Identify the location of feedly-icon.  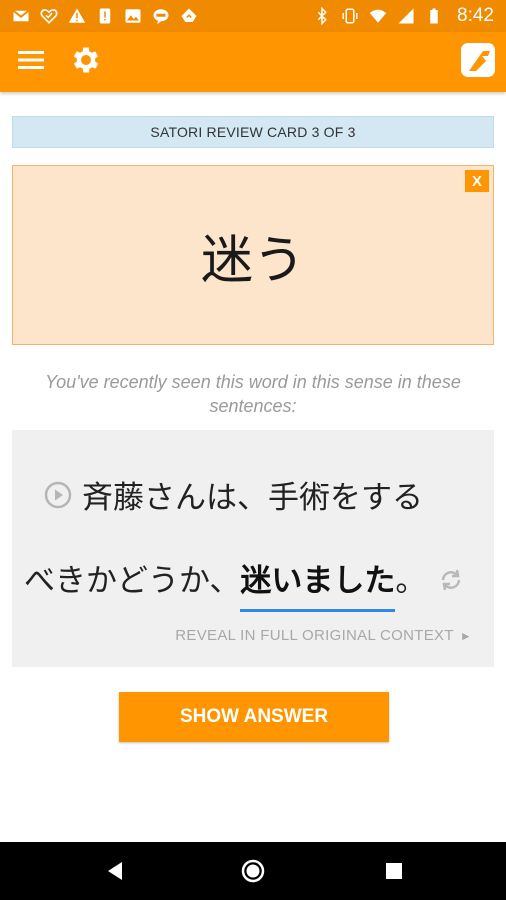
(189, 16).